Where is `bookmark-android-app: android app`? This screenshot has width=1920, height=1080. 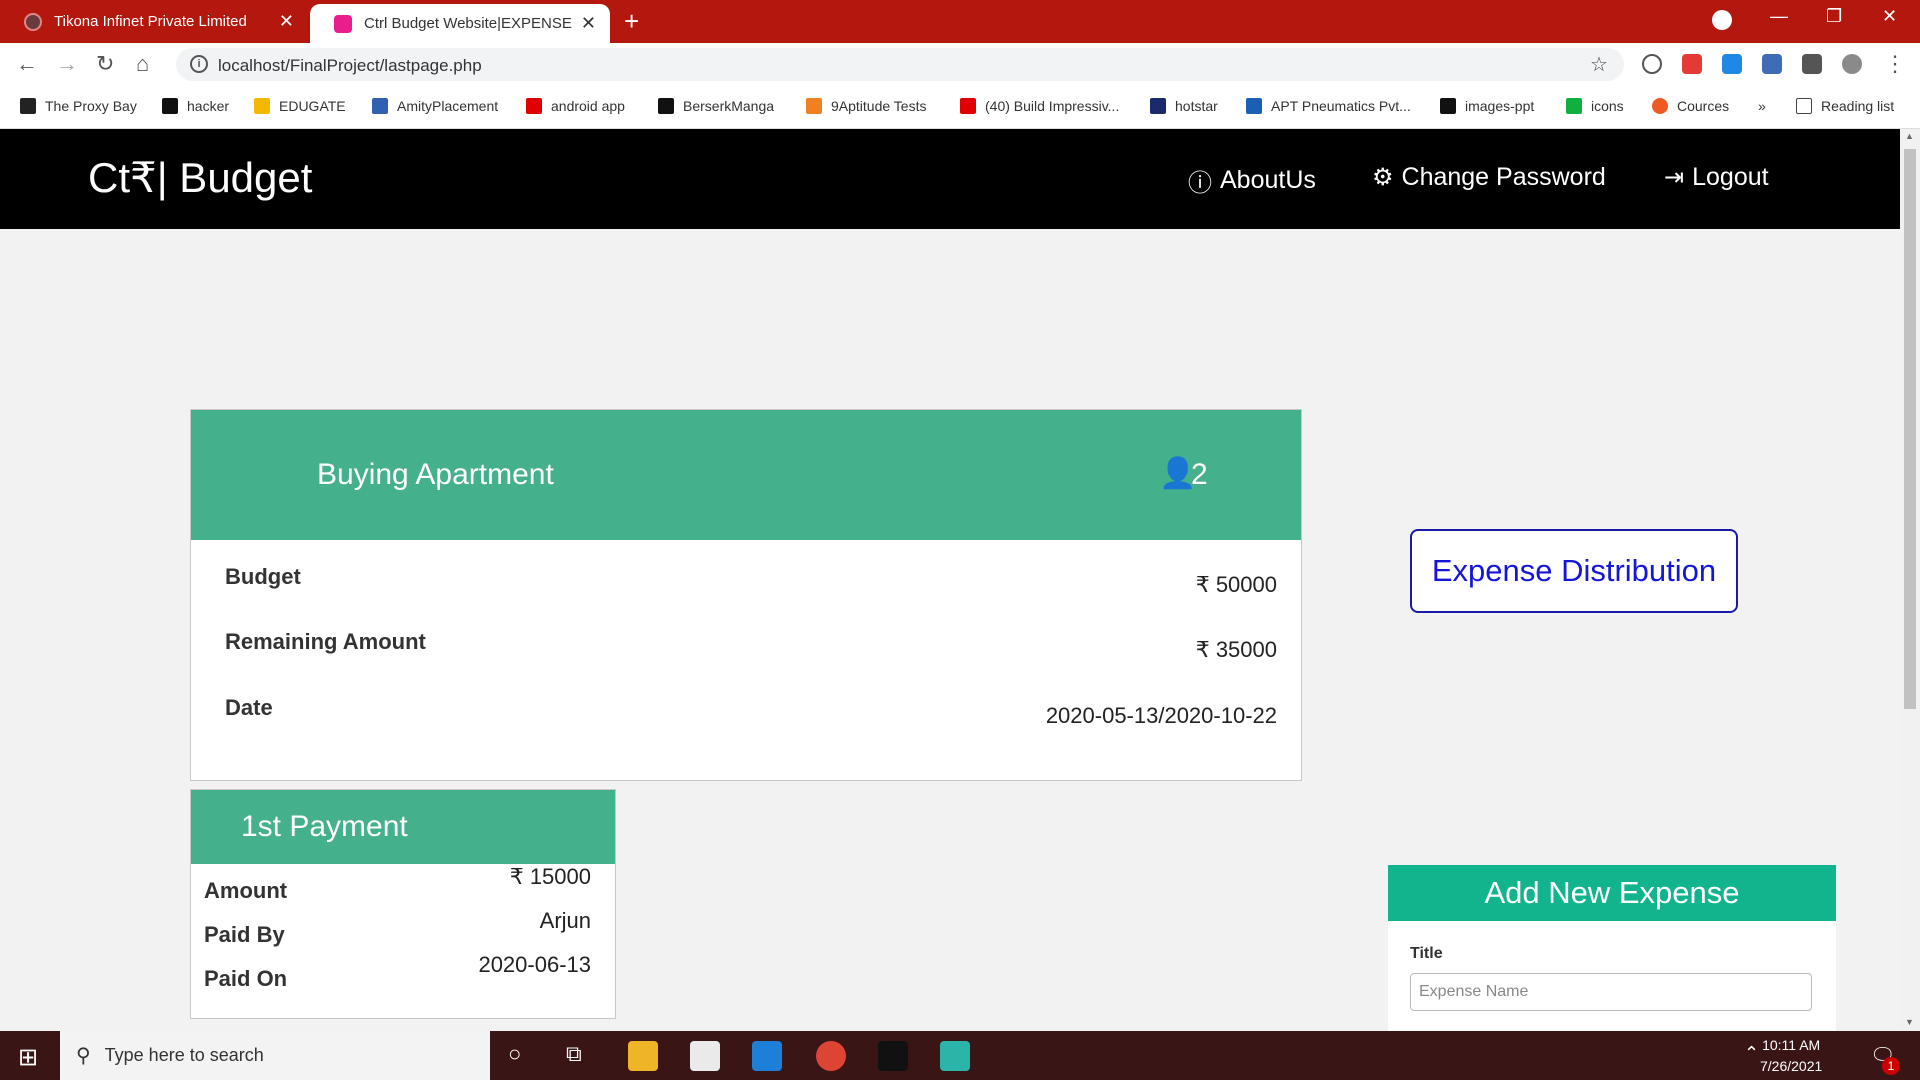
bookmark-android-app: android app is located at coordinates (575, 106).